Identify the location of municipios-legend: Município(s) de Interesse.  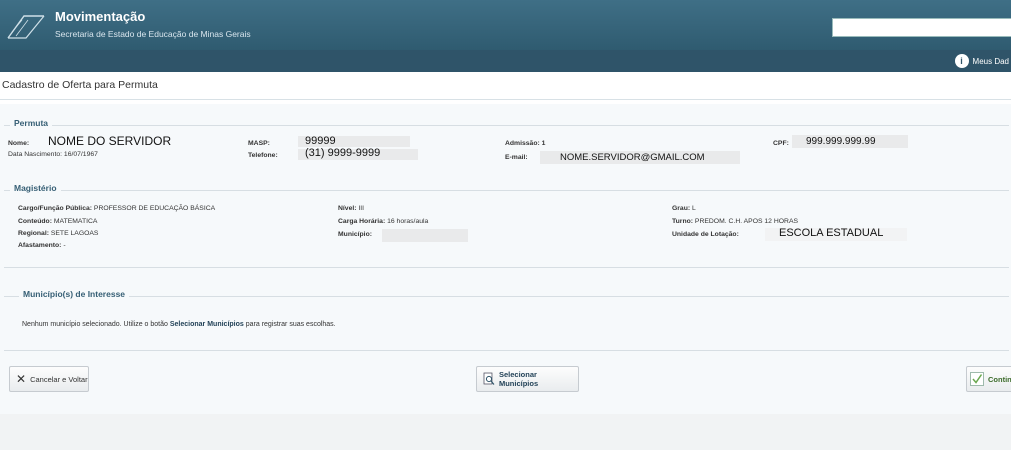
(74, 294).